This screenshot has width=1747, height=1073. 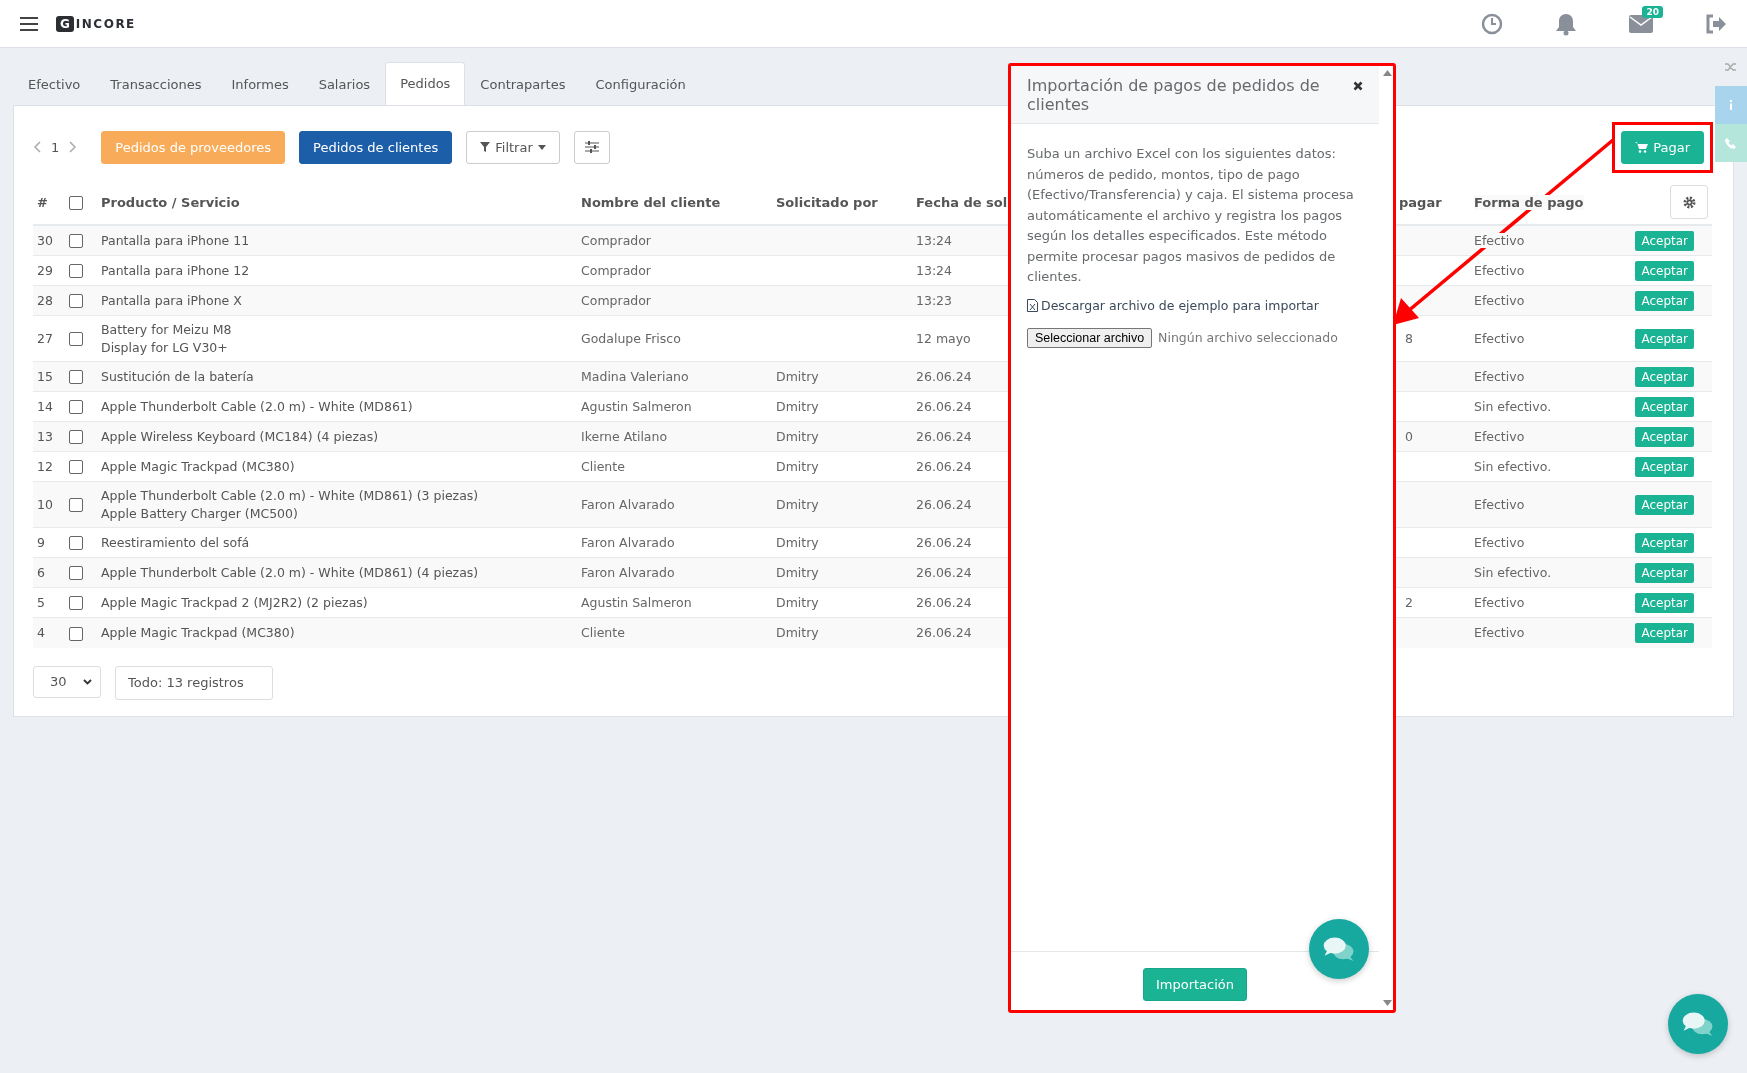 What do you see at coordinates (1529, 202) in the screenshot?
I see `column-header: Forma de pago` at bounding box center [1529, 202].